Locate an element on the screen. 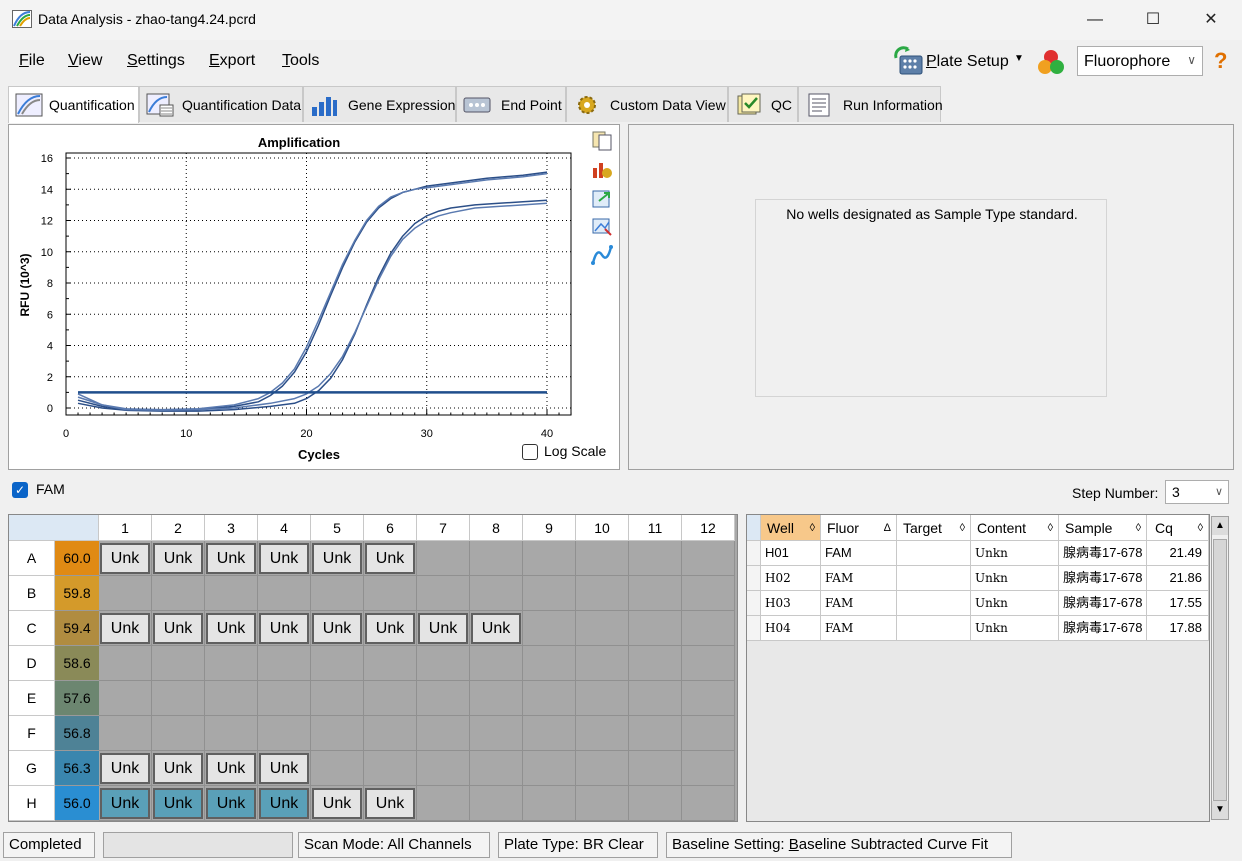 Image resolution: width=1242 pixels, height=861 pixels. zoom-chart-icon is located at coordinates (602, 226).